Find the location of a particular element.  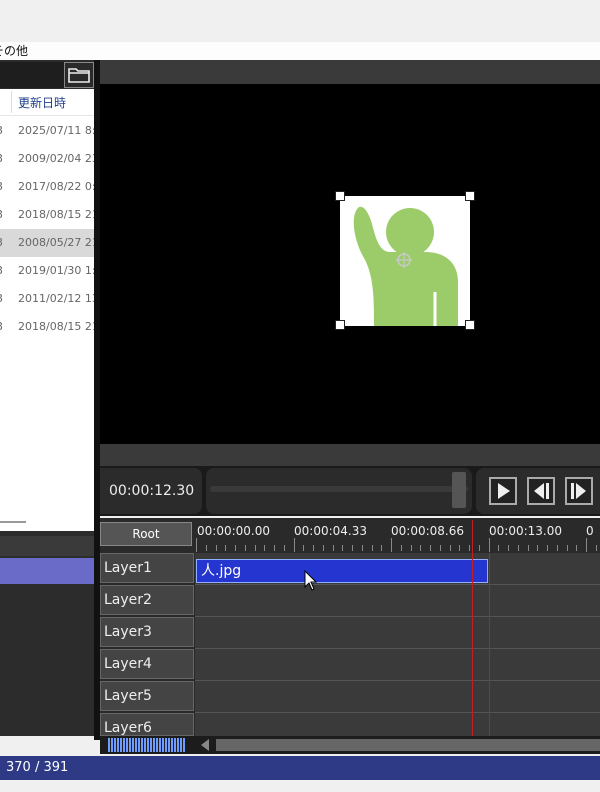

file-row: 3 2008/05/27 21: is located at coordinates (47, 243).